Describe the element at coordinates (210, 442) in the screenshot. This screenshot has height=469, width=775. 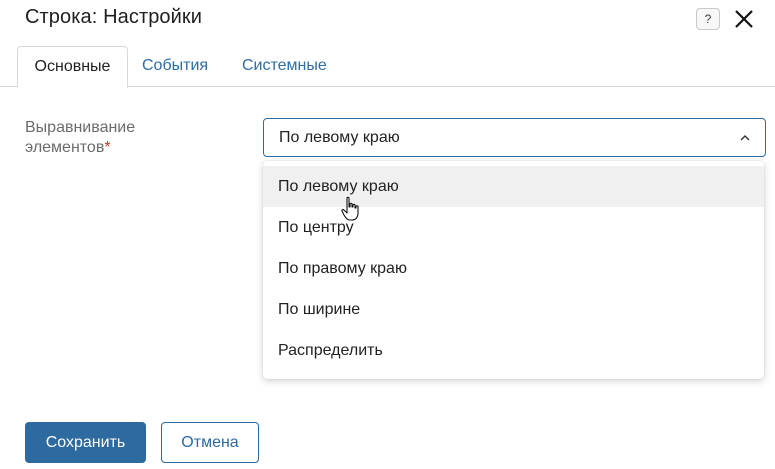
I see `cancel-button: Отмена` at that location.